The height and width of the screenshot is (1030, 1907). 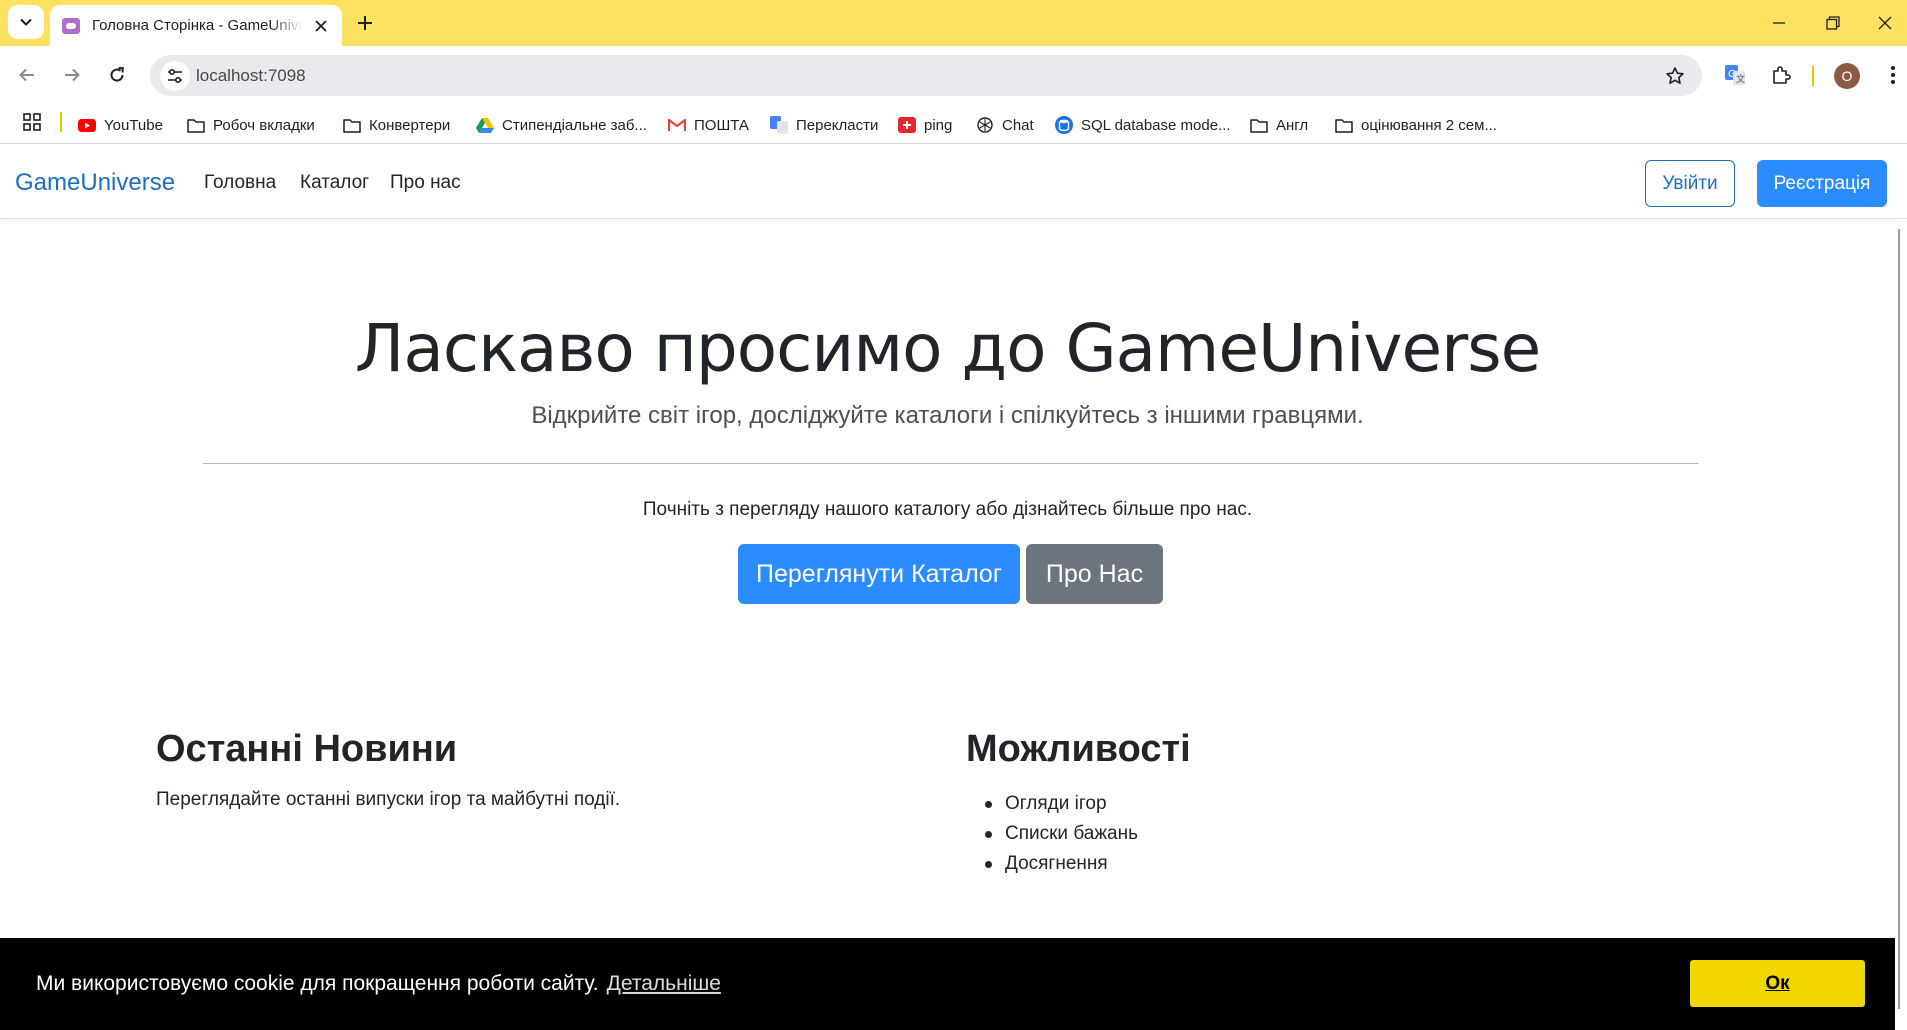 What do you see at coordinates (1822, 183) in the screenshot?
I see `register-button: Реєстрація` at bounding box center [1822, 183].